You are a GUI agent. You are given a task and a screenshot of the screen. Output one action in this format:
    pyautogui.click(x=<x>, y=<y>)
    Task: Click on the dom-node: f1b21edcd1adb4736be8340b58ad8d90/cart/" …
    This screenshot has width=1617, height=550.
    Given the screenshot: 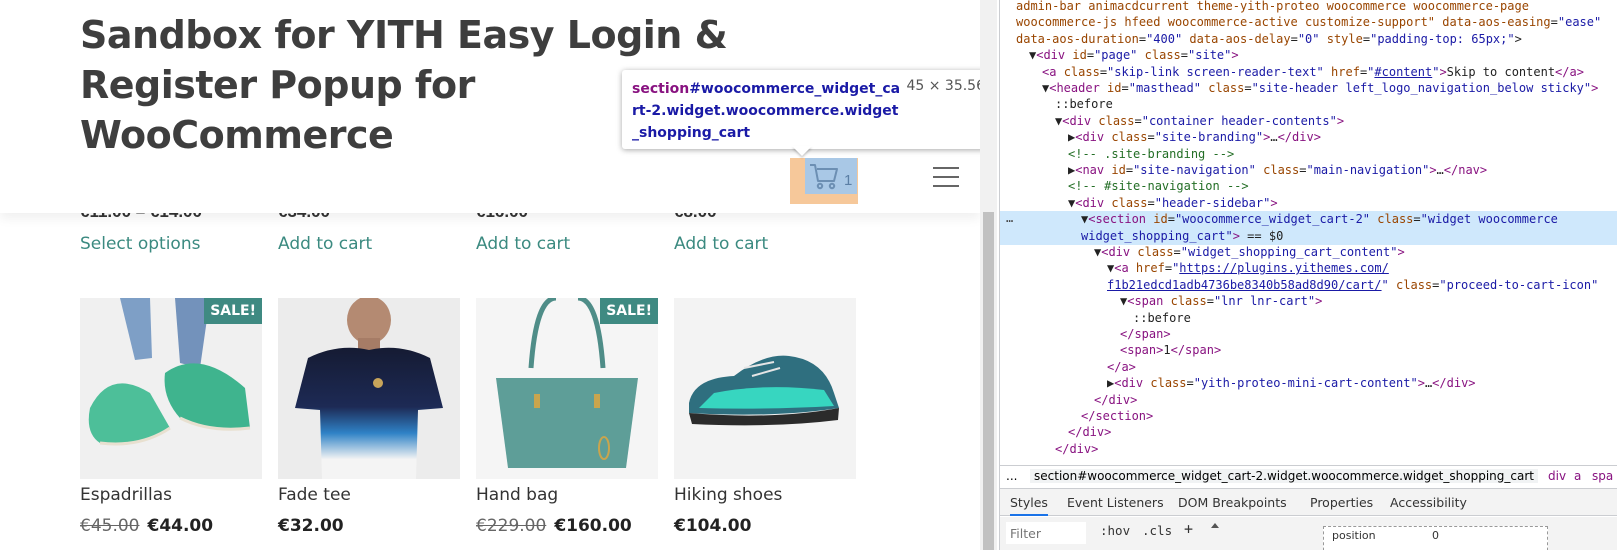 What is the action you would take?
    pyautogui.click(x=1308, y=285)
    